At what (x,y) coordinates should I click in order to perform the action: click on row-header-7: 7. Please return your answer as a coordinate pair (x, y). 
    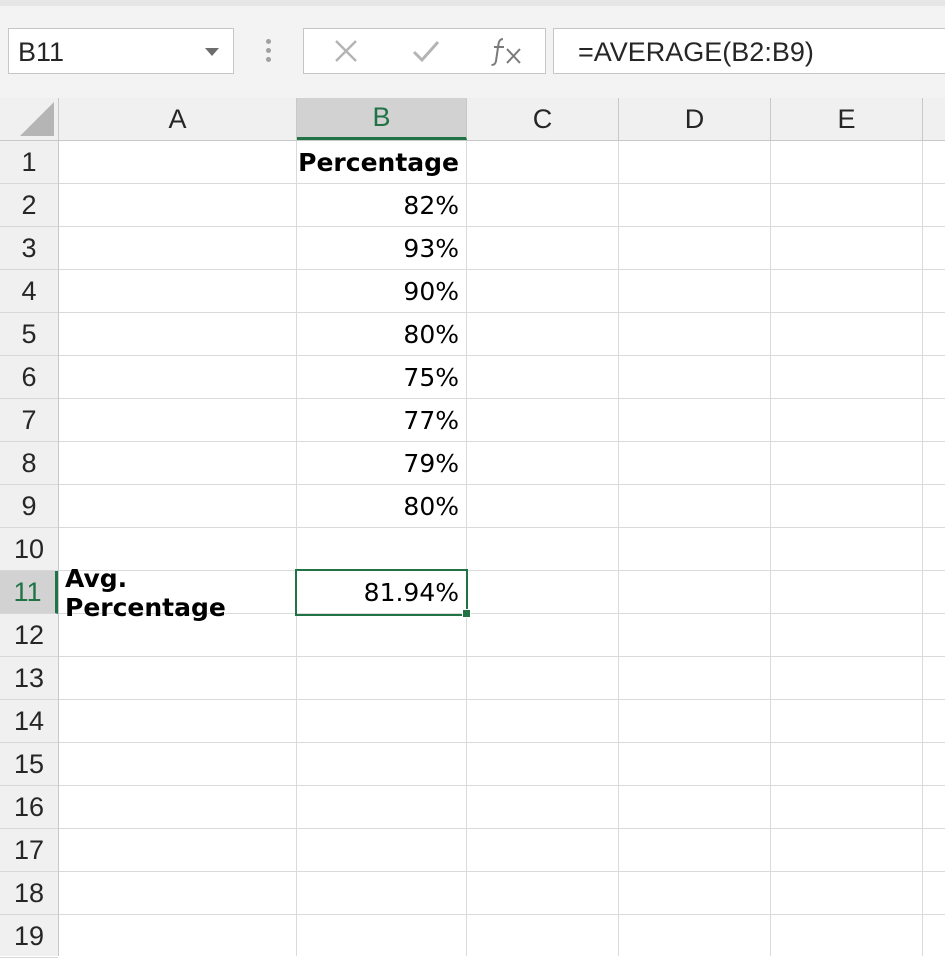
    Looking at the image, I should click on (29, 420).